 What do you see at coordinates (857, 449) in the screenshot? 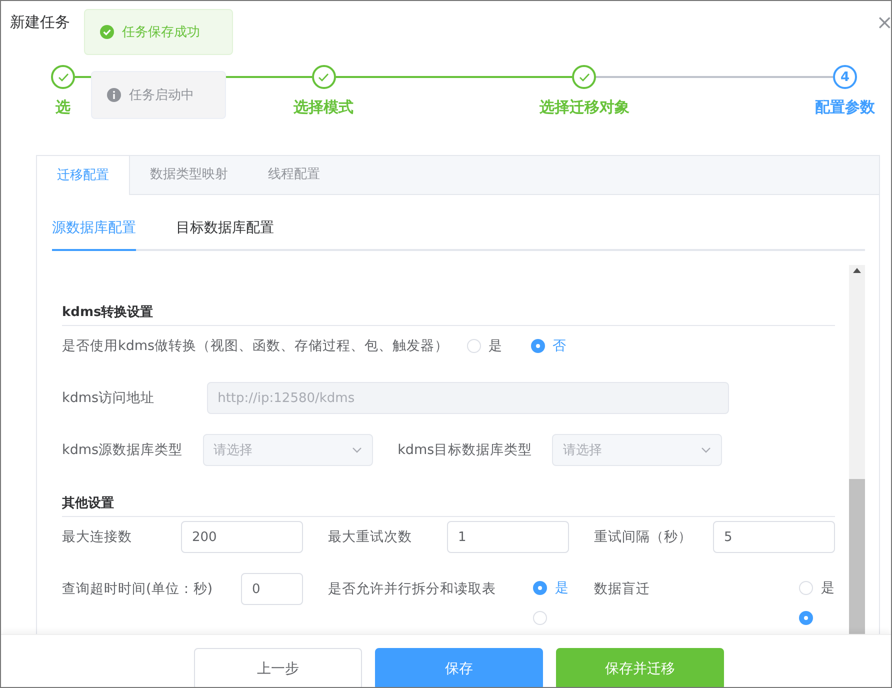
I see `scrollbar` at bounding box center [857, 449].